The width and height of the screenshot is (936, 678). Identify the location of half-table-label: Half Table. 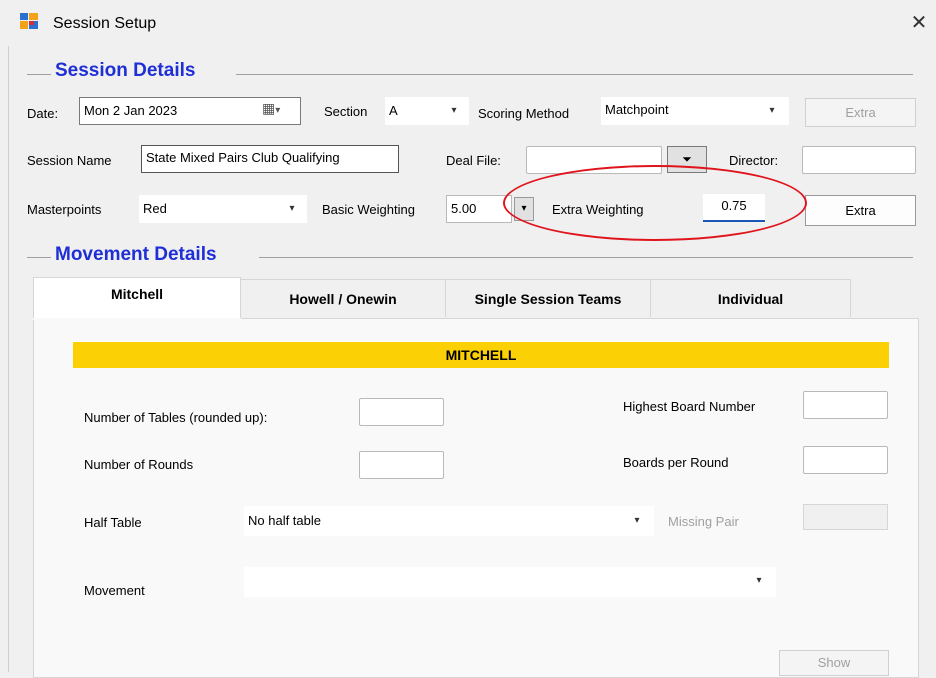
(113, 522).